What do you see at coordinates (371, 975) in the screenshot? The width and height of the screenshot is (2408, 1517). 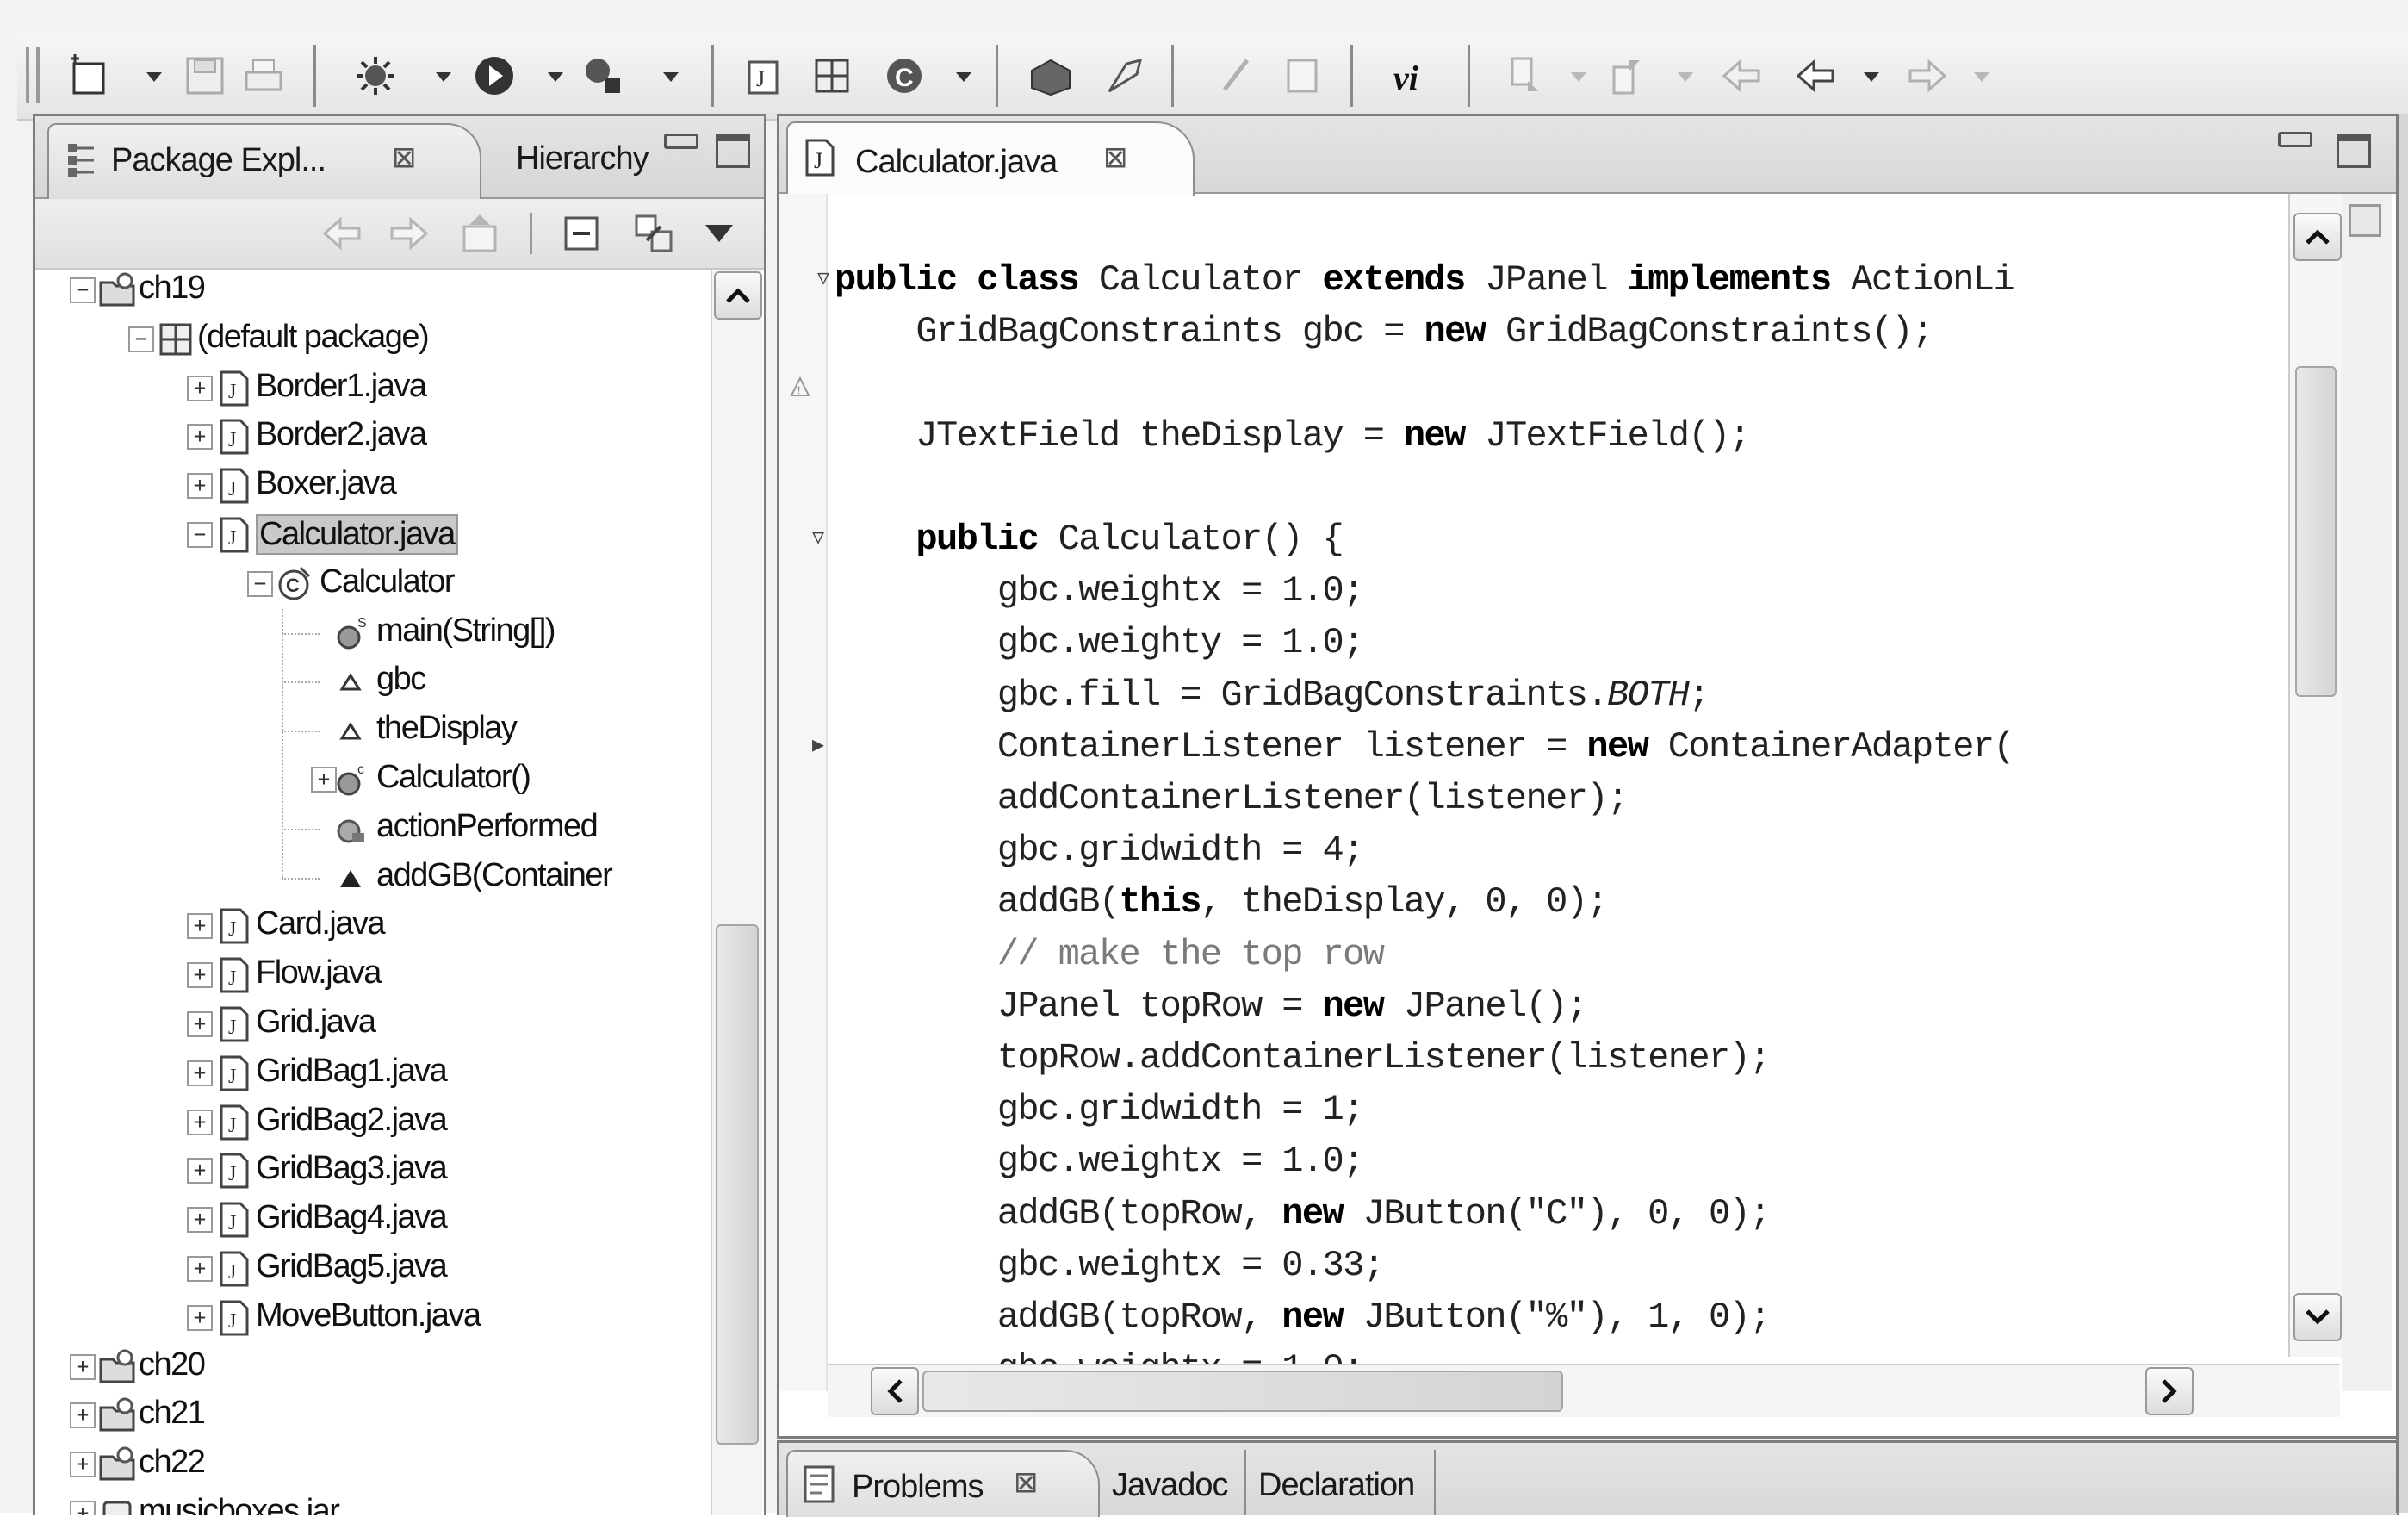 I see `tree-item: + J Flow.java` at bounding box center [371, 975].